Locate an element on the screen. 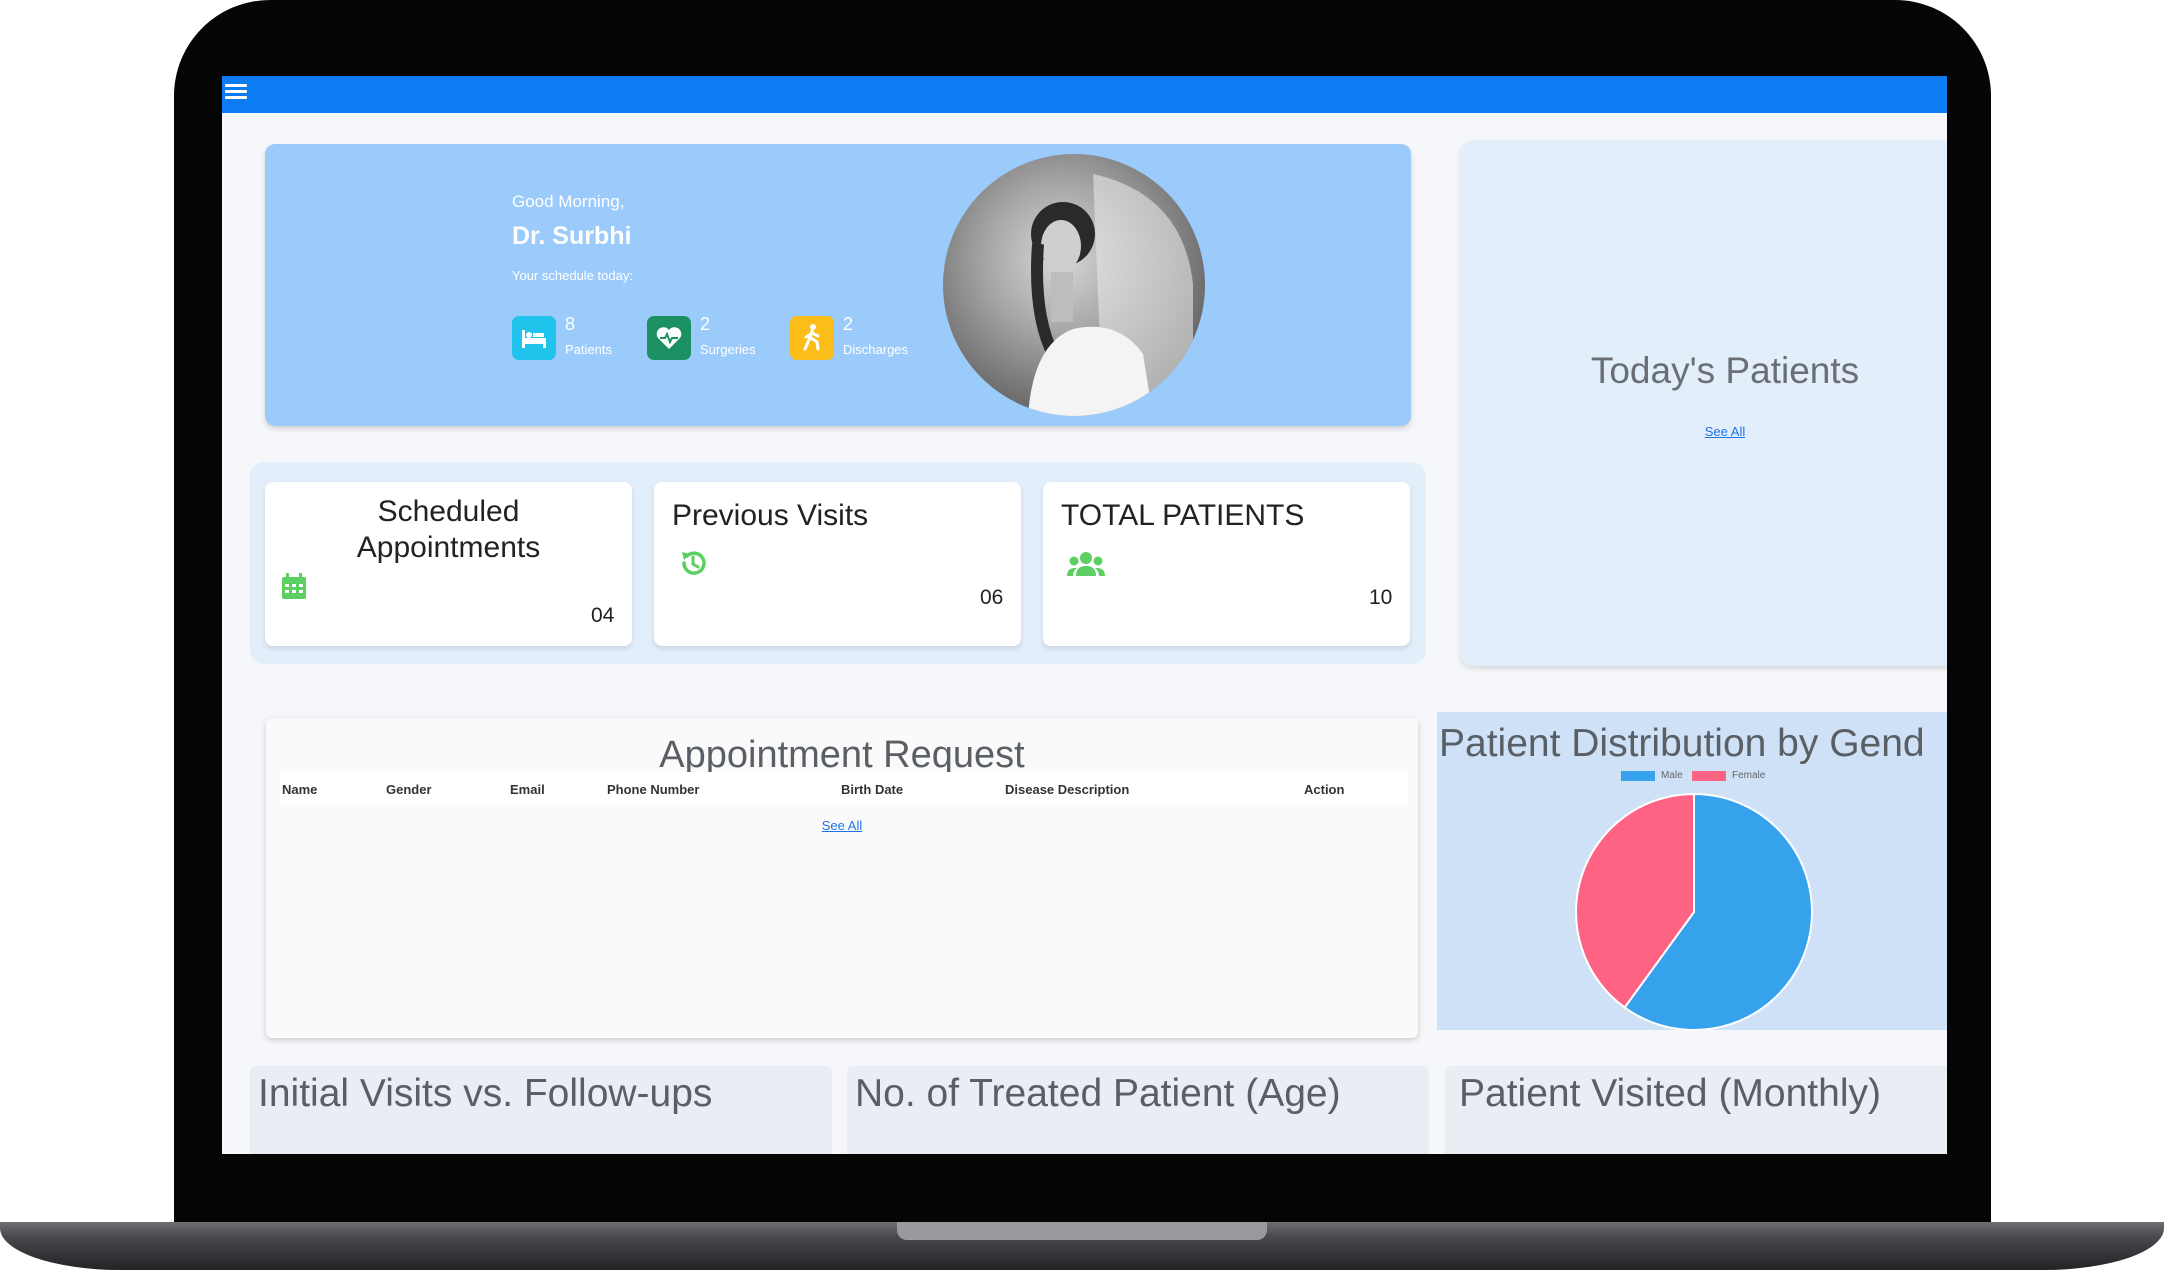 This screenshot has width=2164, height=1274. scheduled-appointments-card: Scheduled Appointments 04 is located at coordinates (448, 564).